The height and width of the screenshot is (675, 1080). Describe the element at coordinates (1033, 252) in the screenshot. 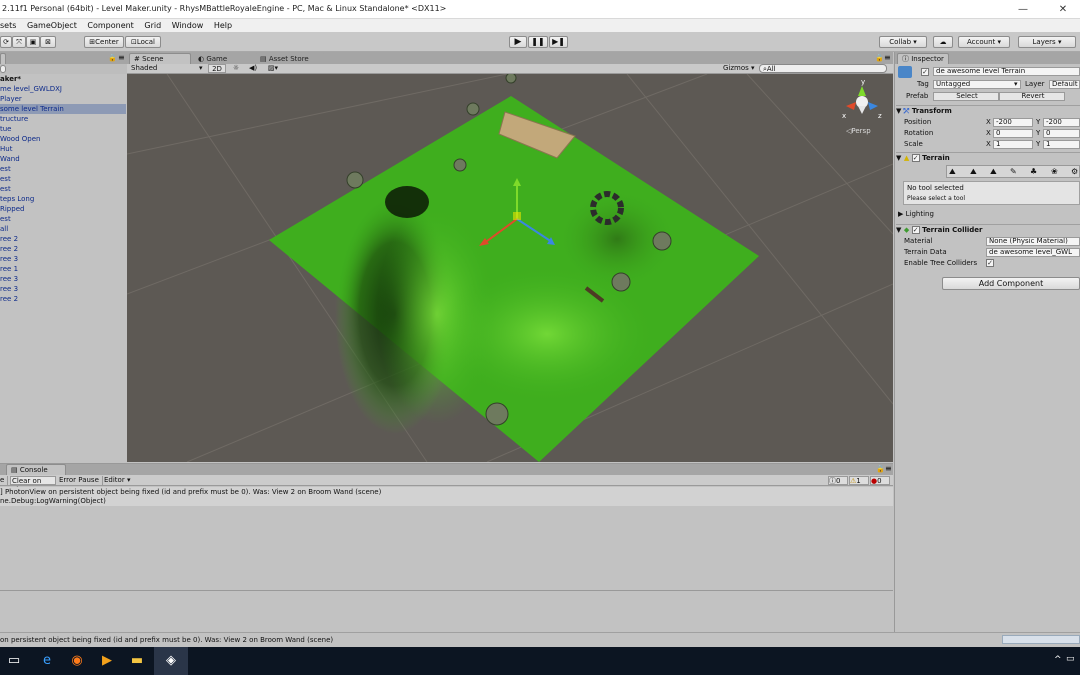

I see `terrain-data-field: de awesome level_GWL` at that location.